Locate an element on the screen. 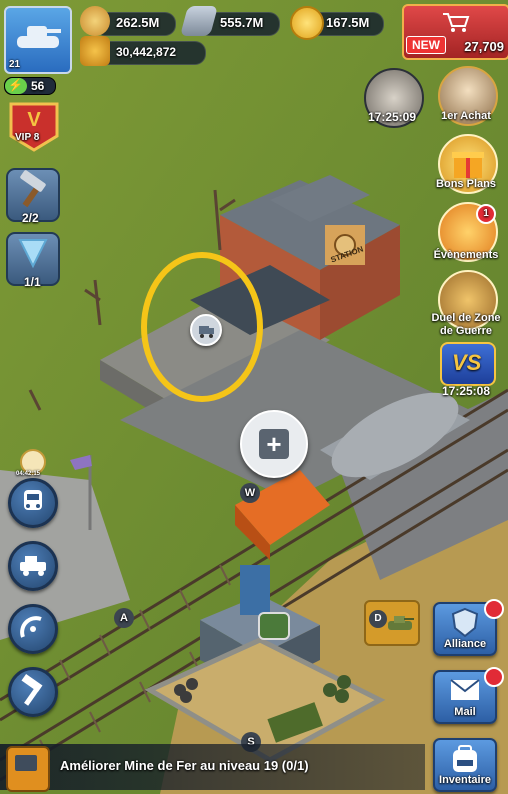 The width and height of the screenshot is (508, 794). cart-icon is located at coordinates (456, 22).